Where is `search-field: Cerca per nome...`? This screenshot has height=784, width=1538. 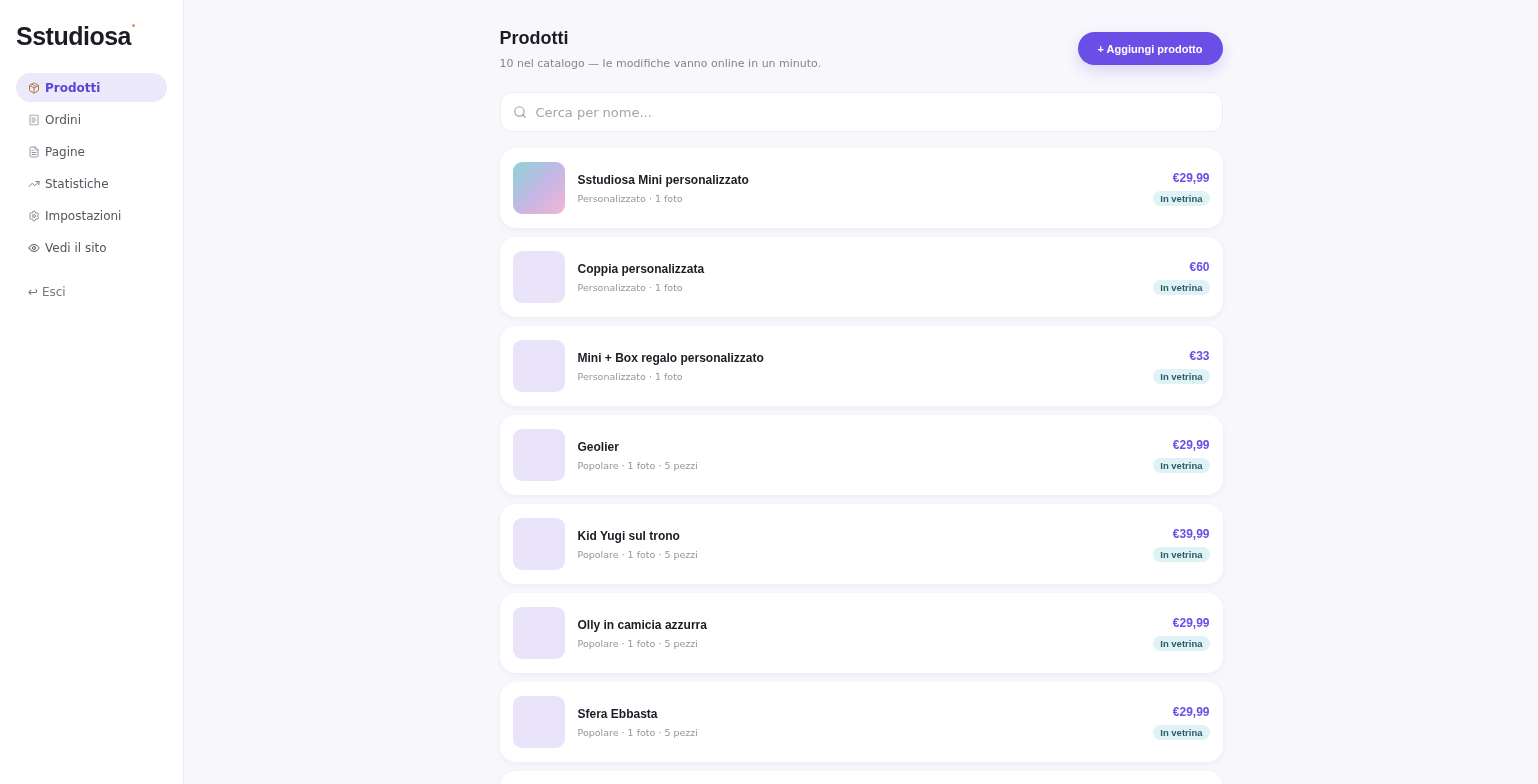 search-field: Cerca per nome... is located at coordinates (861, 112).